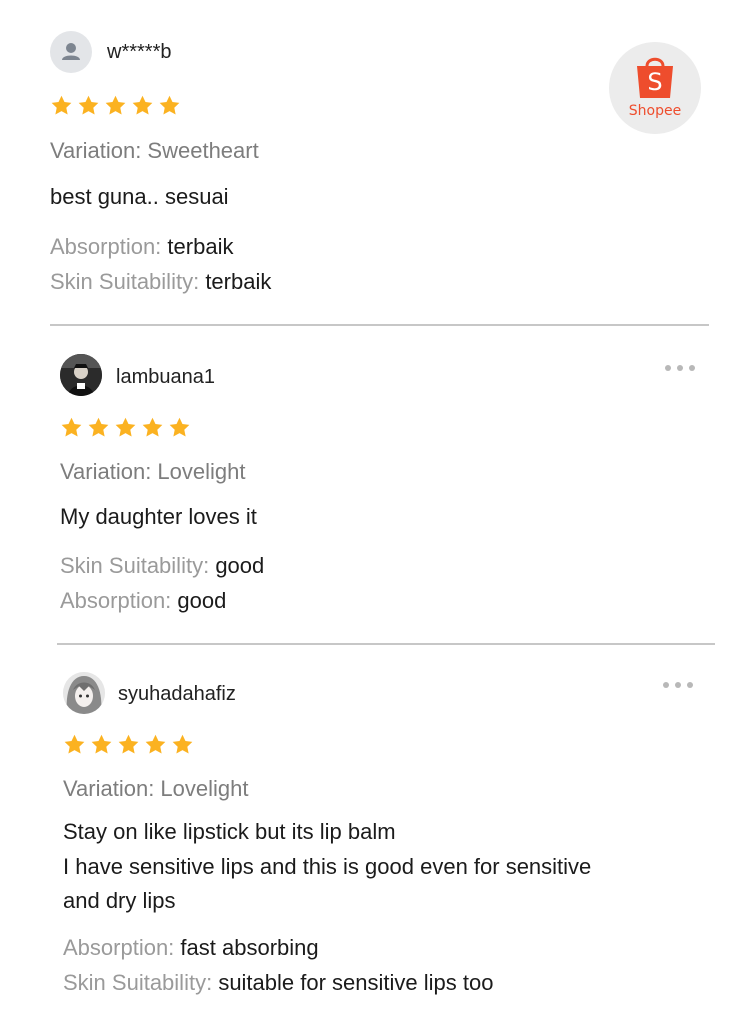  I want to click on attribute-row: Absorption: good, so click(143, 601).